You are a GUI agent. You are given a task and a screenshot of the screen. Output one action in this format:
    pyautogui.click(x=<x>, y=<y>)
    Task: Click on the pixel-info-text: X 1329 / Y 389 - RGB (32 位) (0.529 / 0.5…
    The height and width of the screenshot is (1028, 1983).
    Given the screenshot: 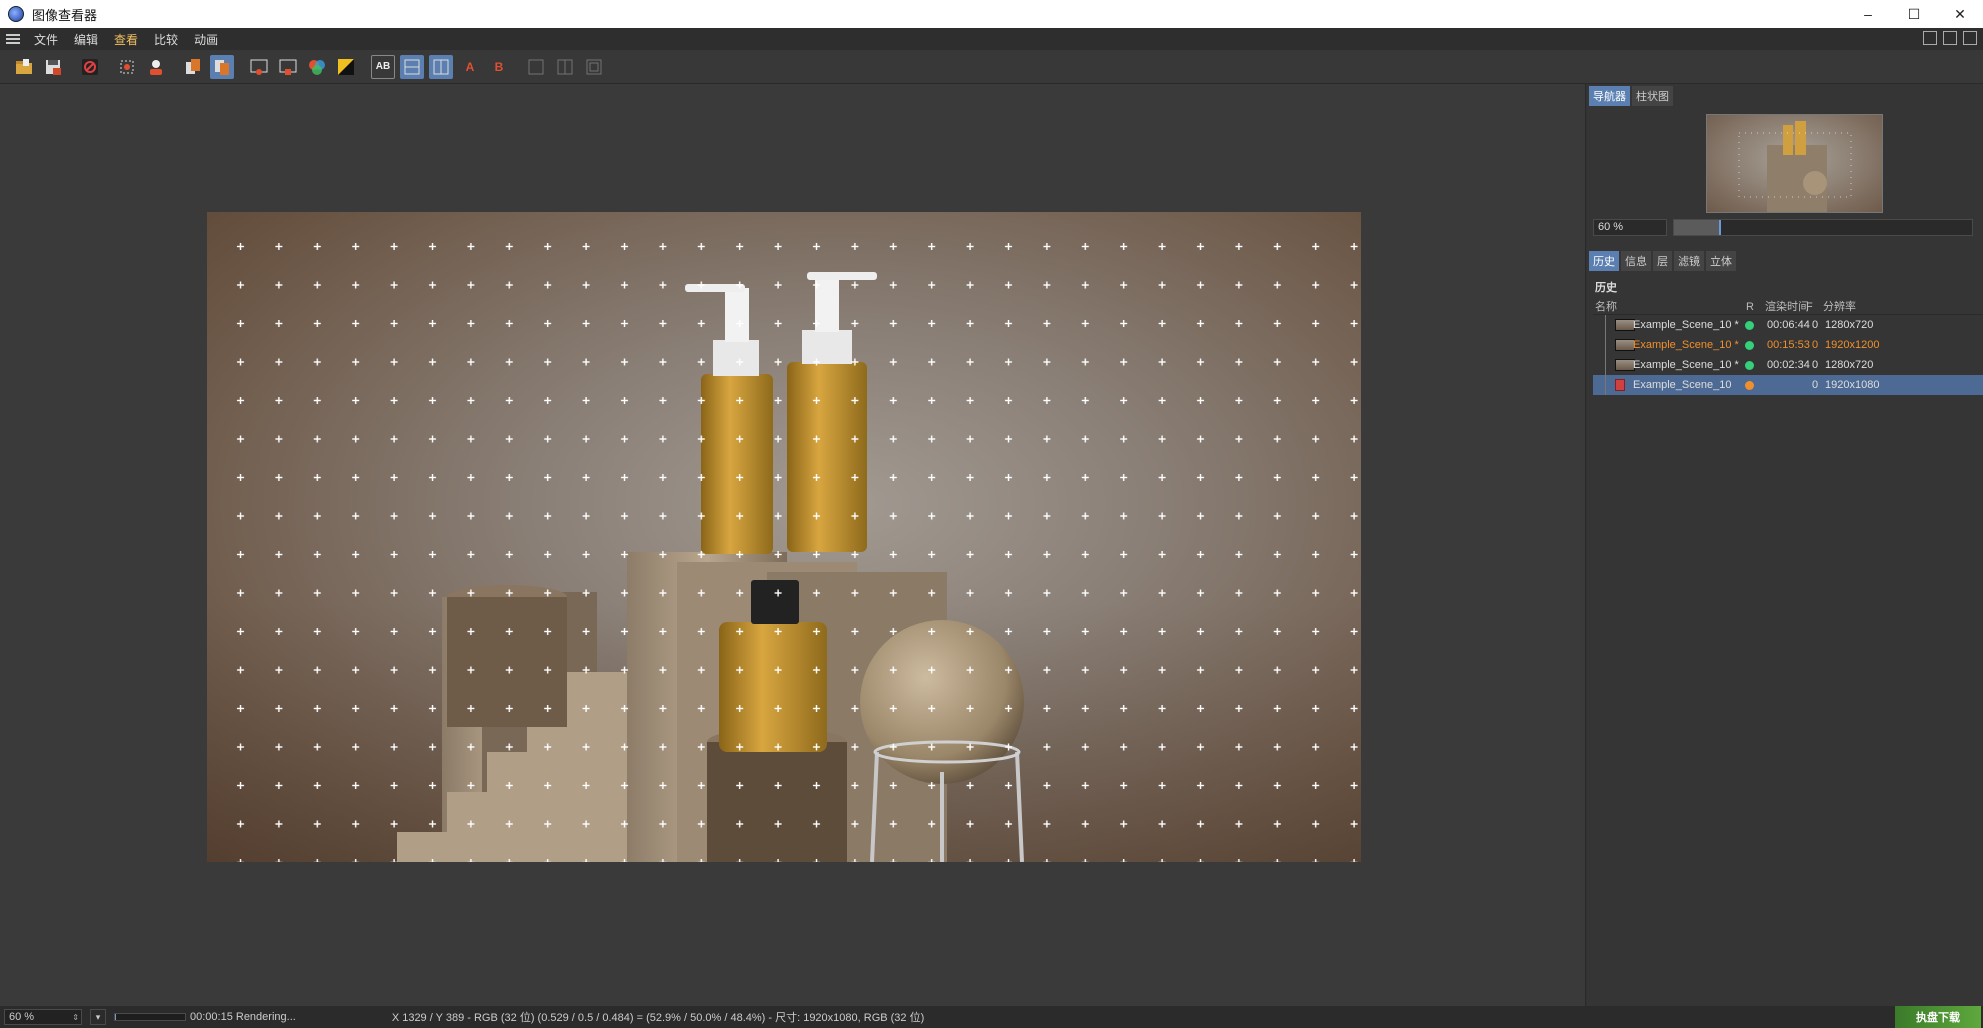 What is the action you would take?
    pyautogui.click(x=658, y=1018)
    